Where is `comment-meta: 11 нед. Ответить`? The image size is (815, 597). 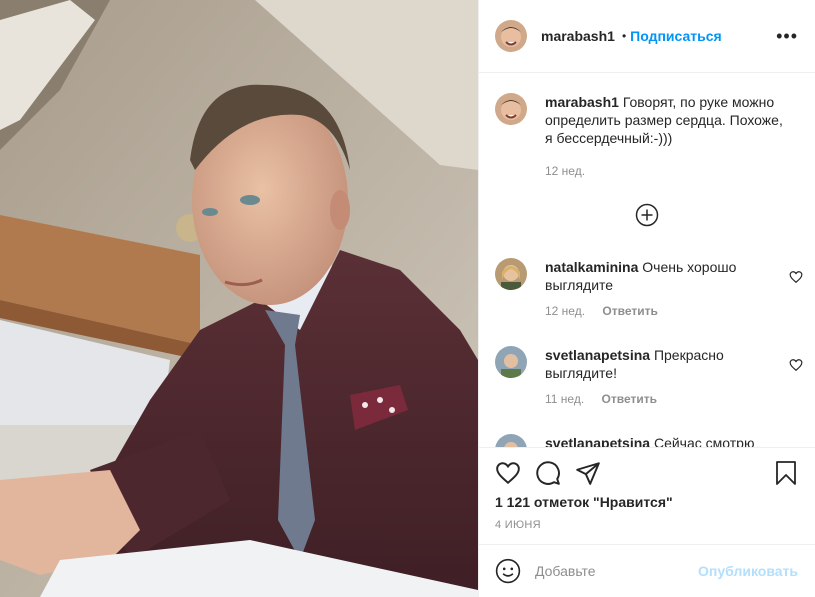 comment-meta: 11 нед. Ответить is located at coordinates (670, 399).